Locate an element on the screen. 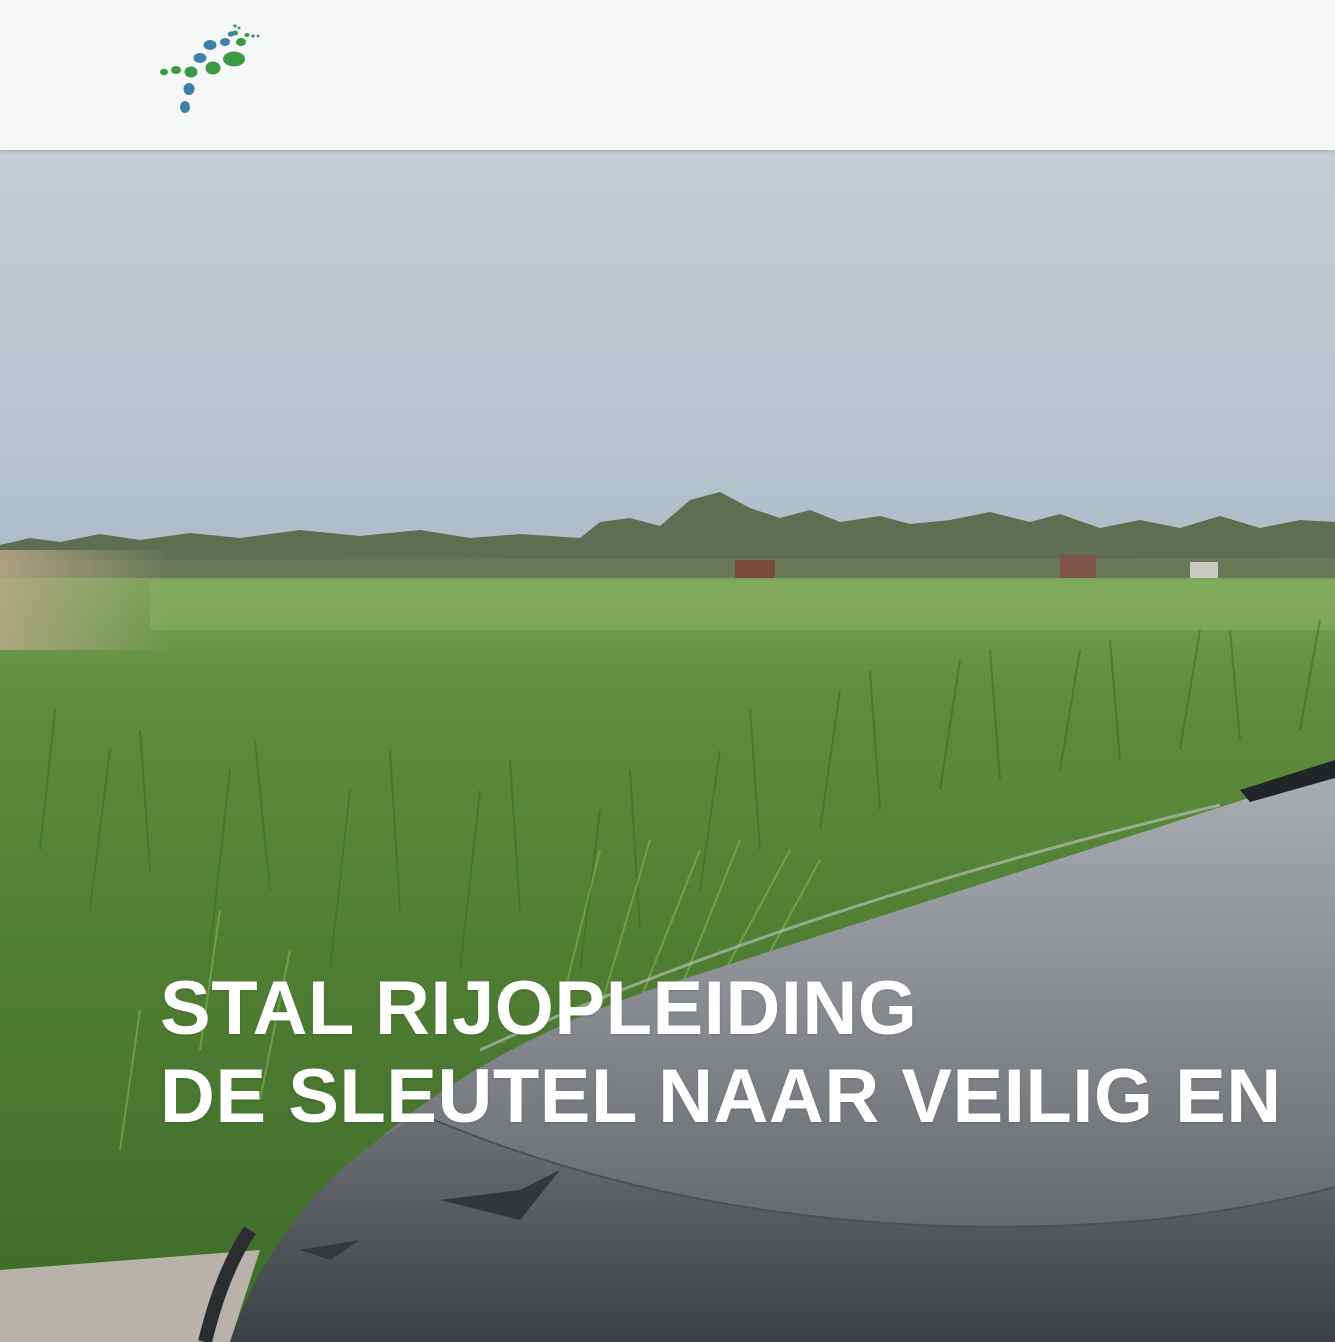 The image size is (1335, 1342). logo-icon is located at coordinates (210, 68).